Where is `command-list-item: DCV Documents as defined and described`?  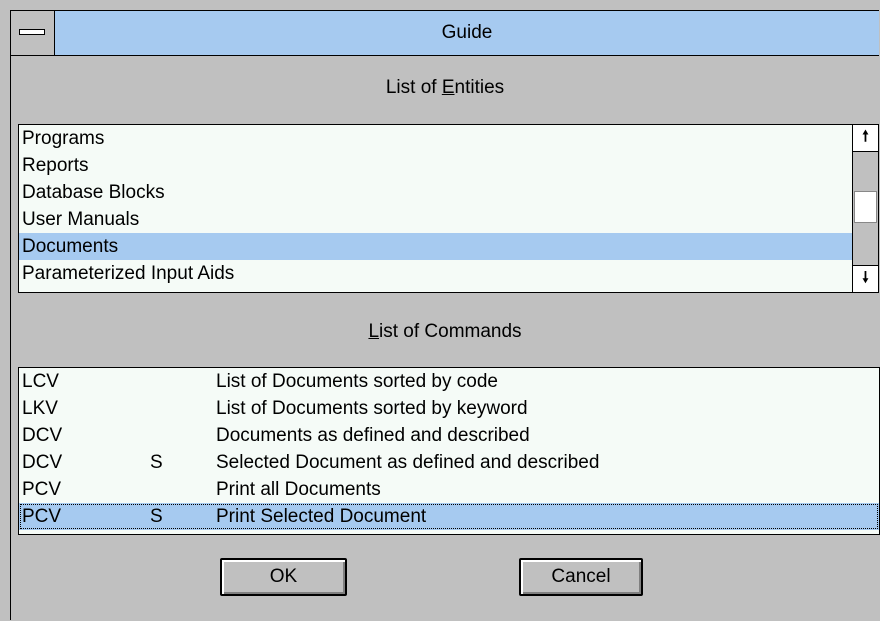
command-list-item: DCV Documents as defined and described is located at coordinates (449, 435).